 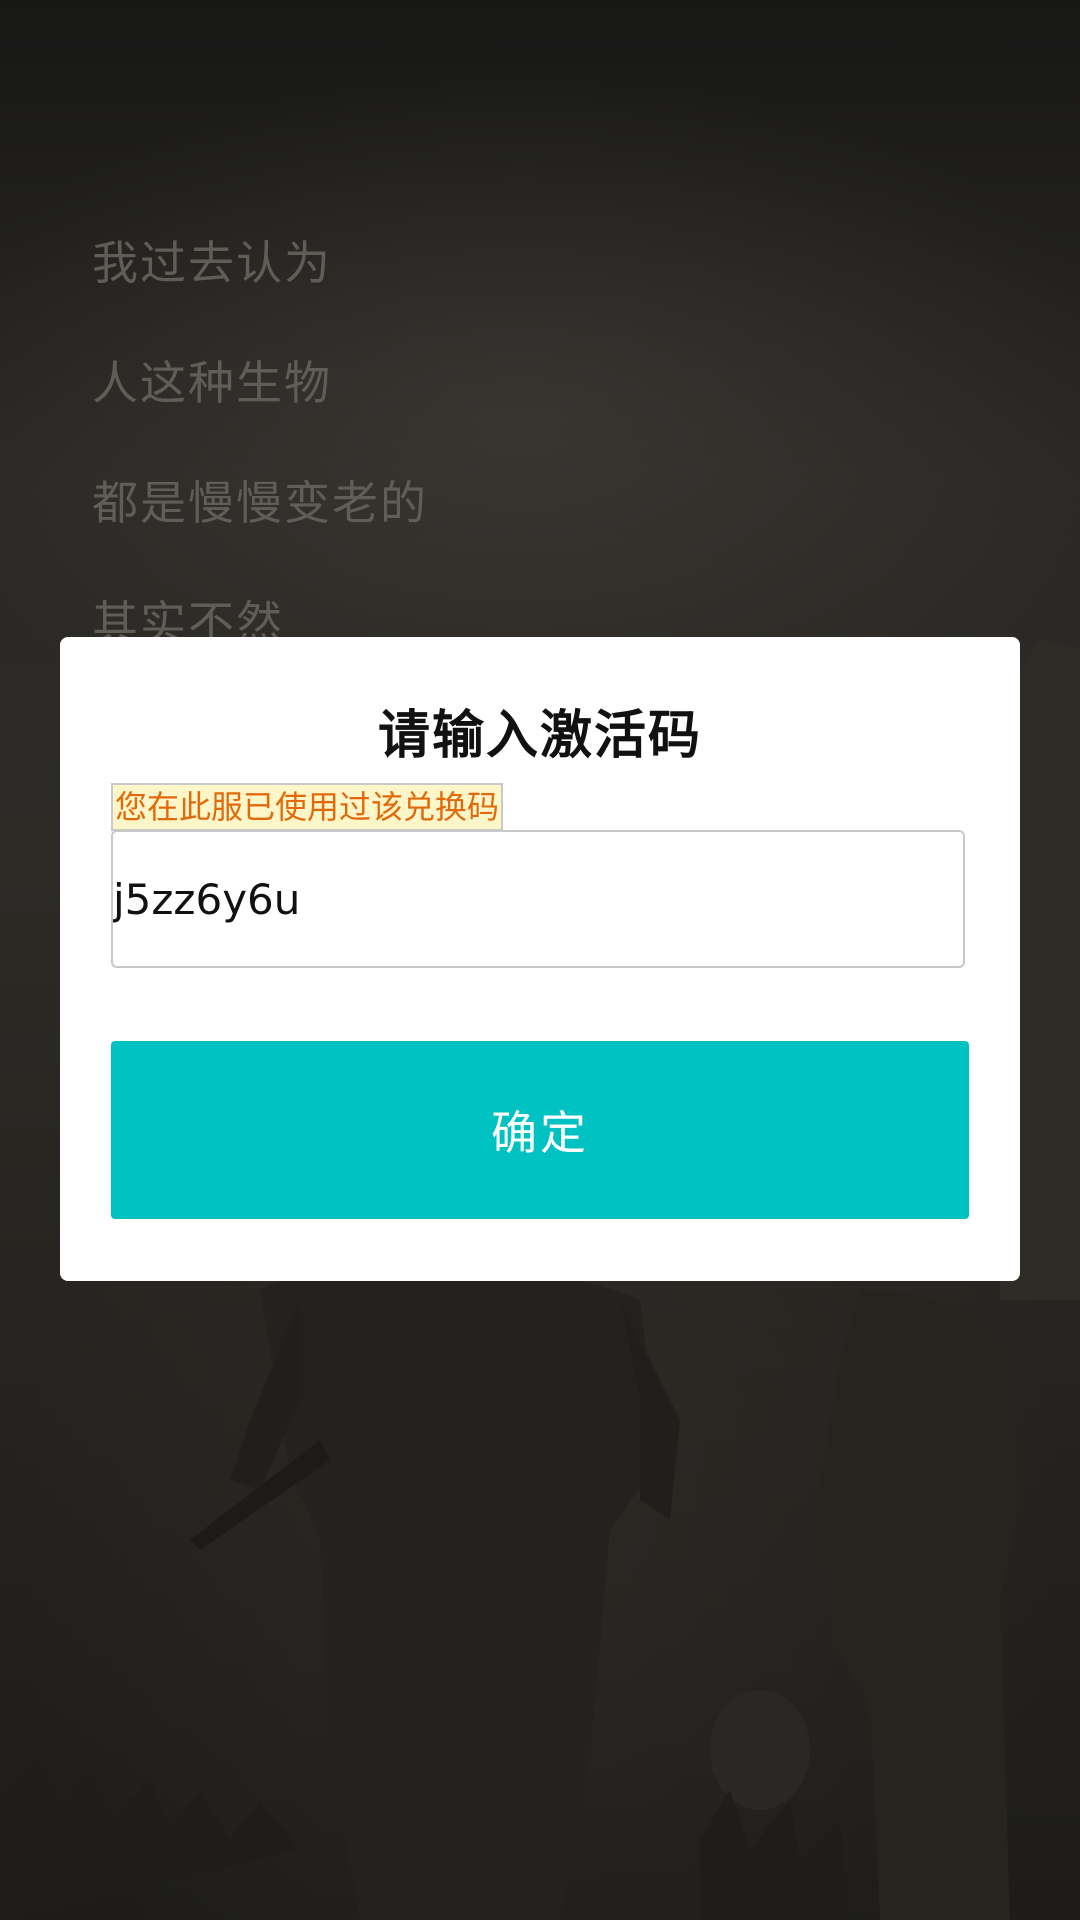 What do you see at coordinates (539, 736) in the screenshot?
I see `dialog-title: 请输入激活码` at bounding box center [539, 736].